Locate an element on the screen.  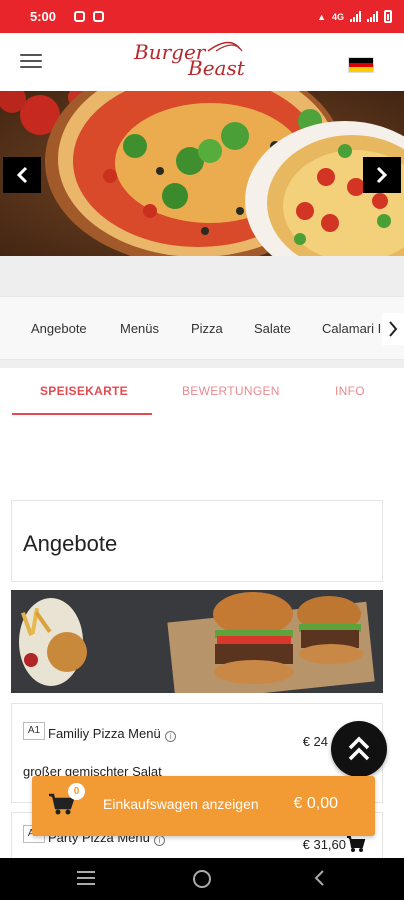
logo-text-beast: Beast is located at coordinates (216, 68).